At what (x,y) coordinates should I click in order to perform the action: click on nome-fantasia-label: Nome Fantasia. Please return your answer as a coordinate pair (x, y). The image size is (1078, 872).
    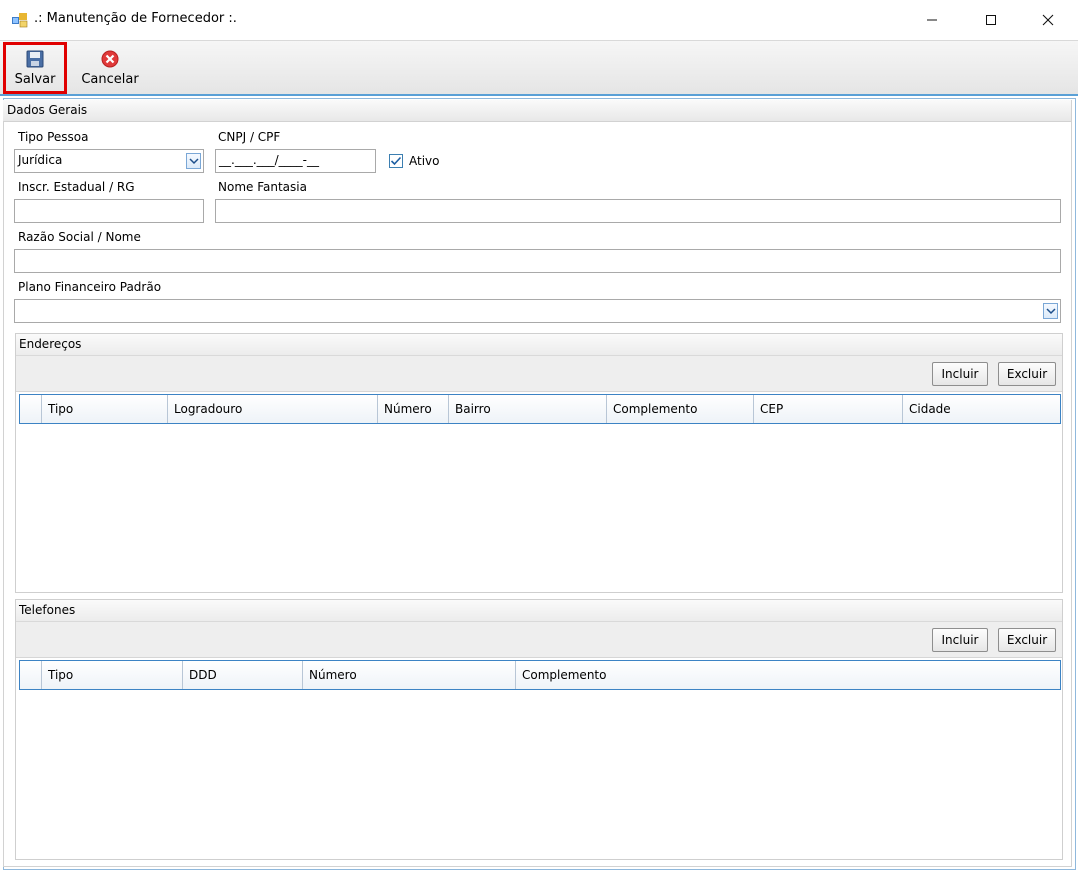
    Looking at the image, I should click on (262, 187).